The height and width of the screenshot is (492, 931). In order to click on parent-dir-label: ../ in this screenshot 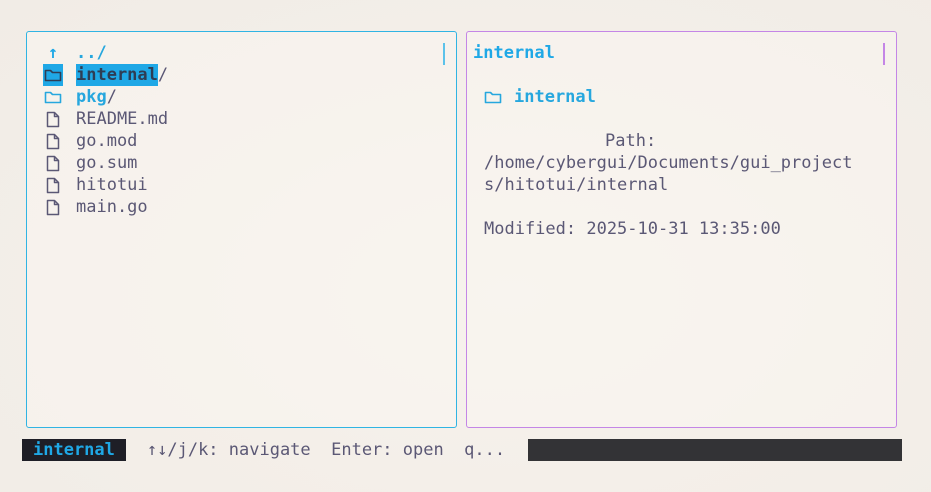, I will do `click(91, 53)`.